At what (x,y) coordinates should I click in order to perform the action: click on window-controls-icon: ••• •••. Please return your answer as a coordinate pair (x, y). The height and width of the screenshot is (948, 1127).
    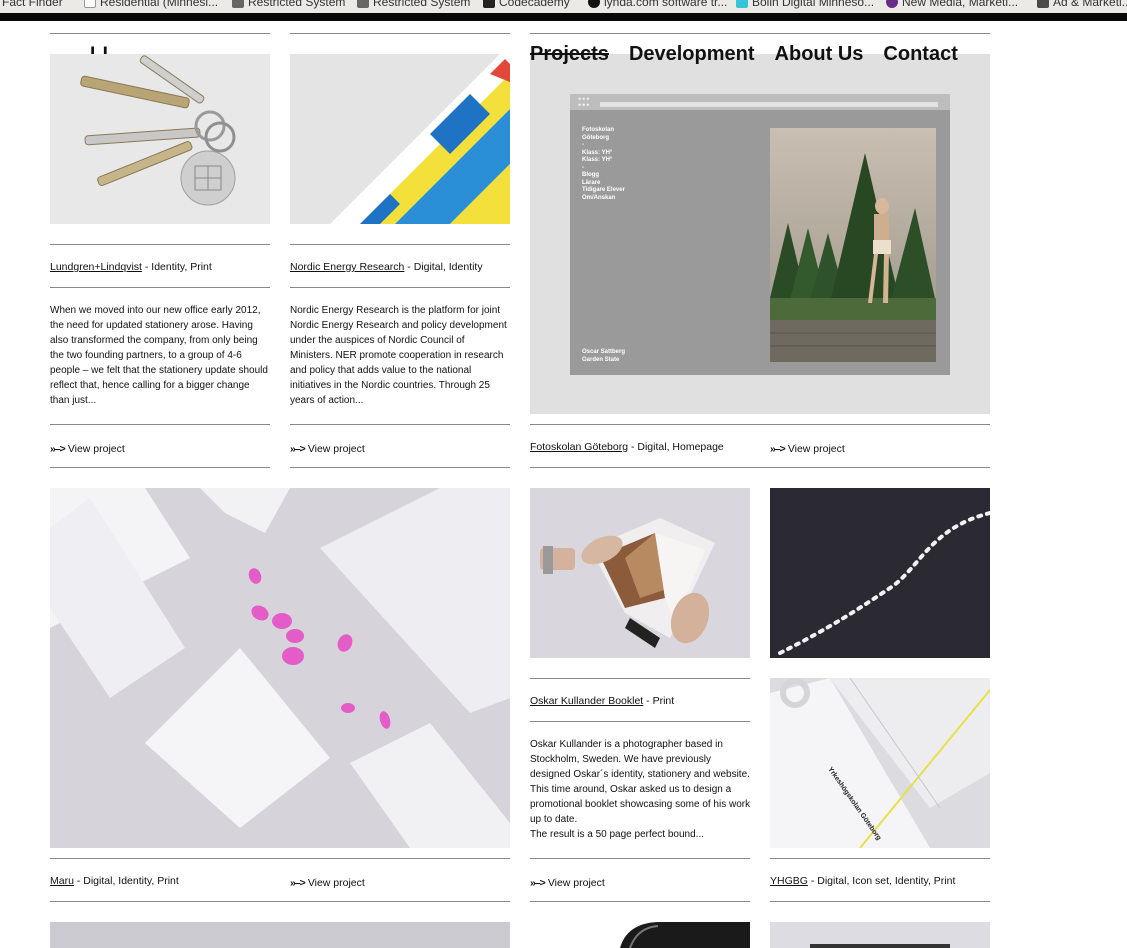
    Looking at the image, I should click on (584, 102).